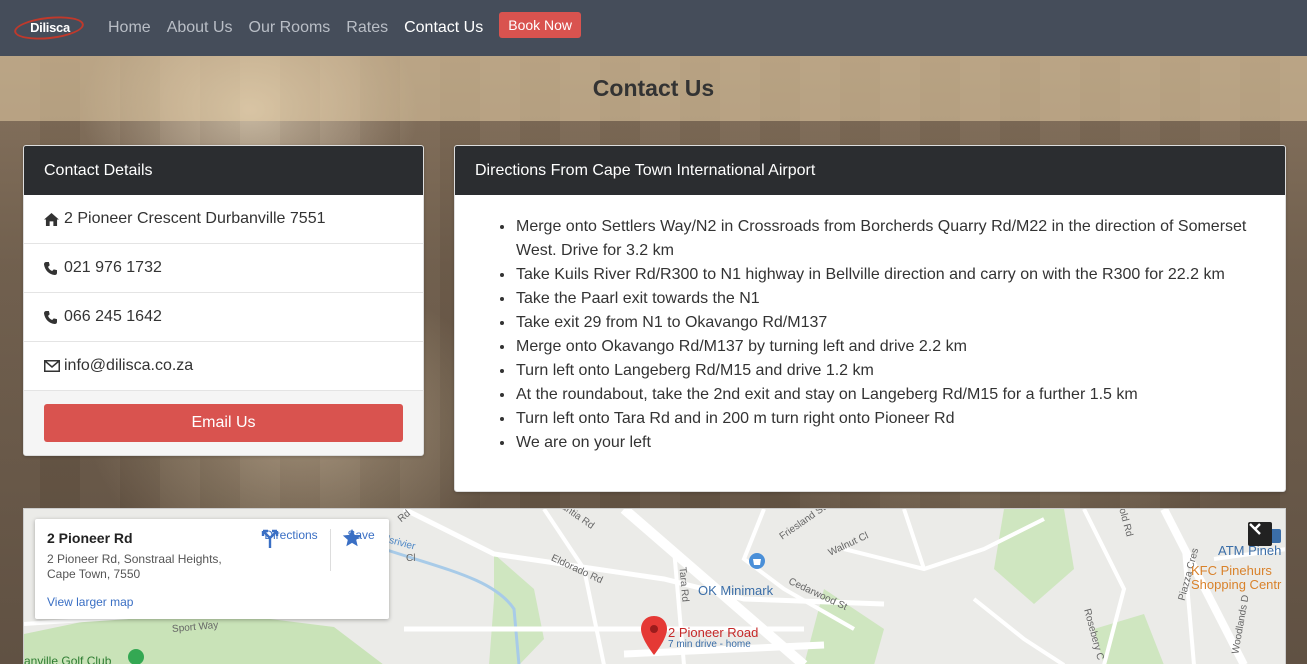 The width and height of the screenshot is (1307, 664). Describe the element at coordinates (90, 538) in the screenshot. I see `place-title: 2 Pioneer Rd` at that location.